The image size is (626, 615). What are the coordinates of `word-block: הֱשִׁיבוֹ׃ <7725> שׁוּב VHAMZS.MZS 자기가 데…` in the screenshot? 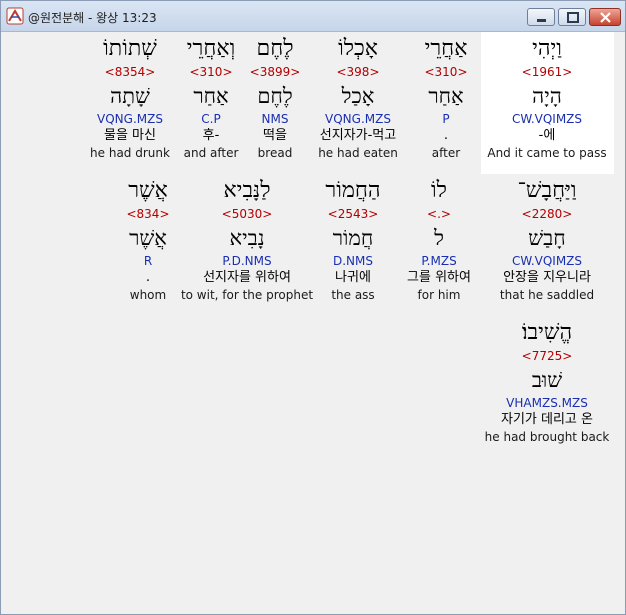 It's located at (547, 381).